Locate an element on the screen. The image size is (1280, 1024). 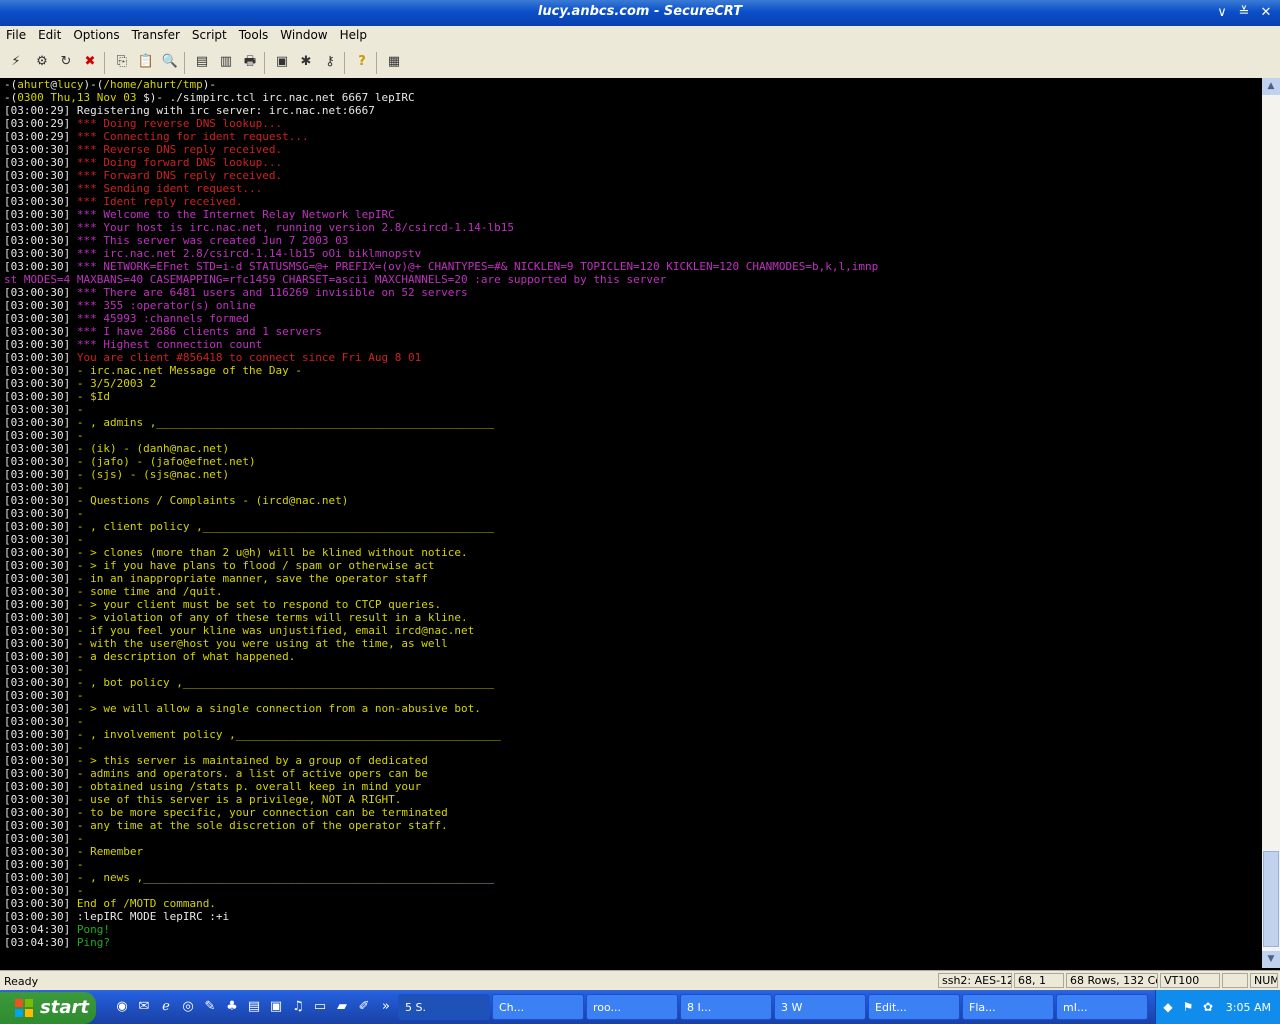
paste-icon: 📋 is located at coordinates (146, 62).